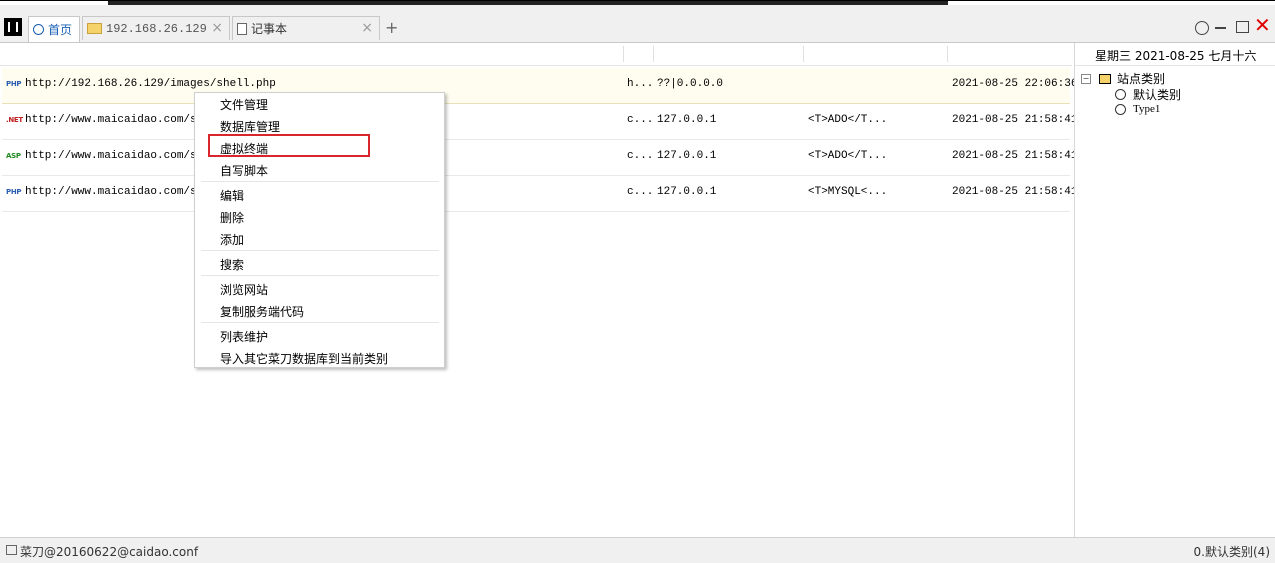  I want to click on menu-item-list-maintenance: 列表维护, so click(244, 336).